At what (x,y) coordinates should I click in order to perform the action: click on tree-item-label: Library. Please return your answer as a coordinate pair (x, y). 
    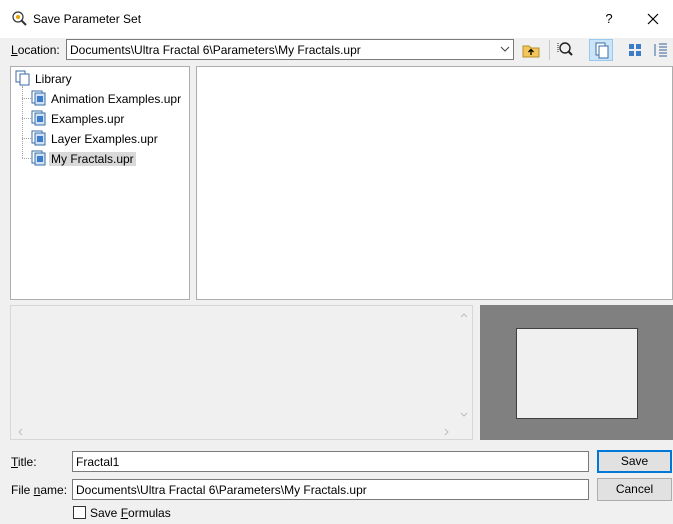
    Looking at the image, I should click on (53, 79).